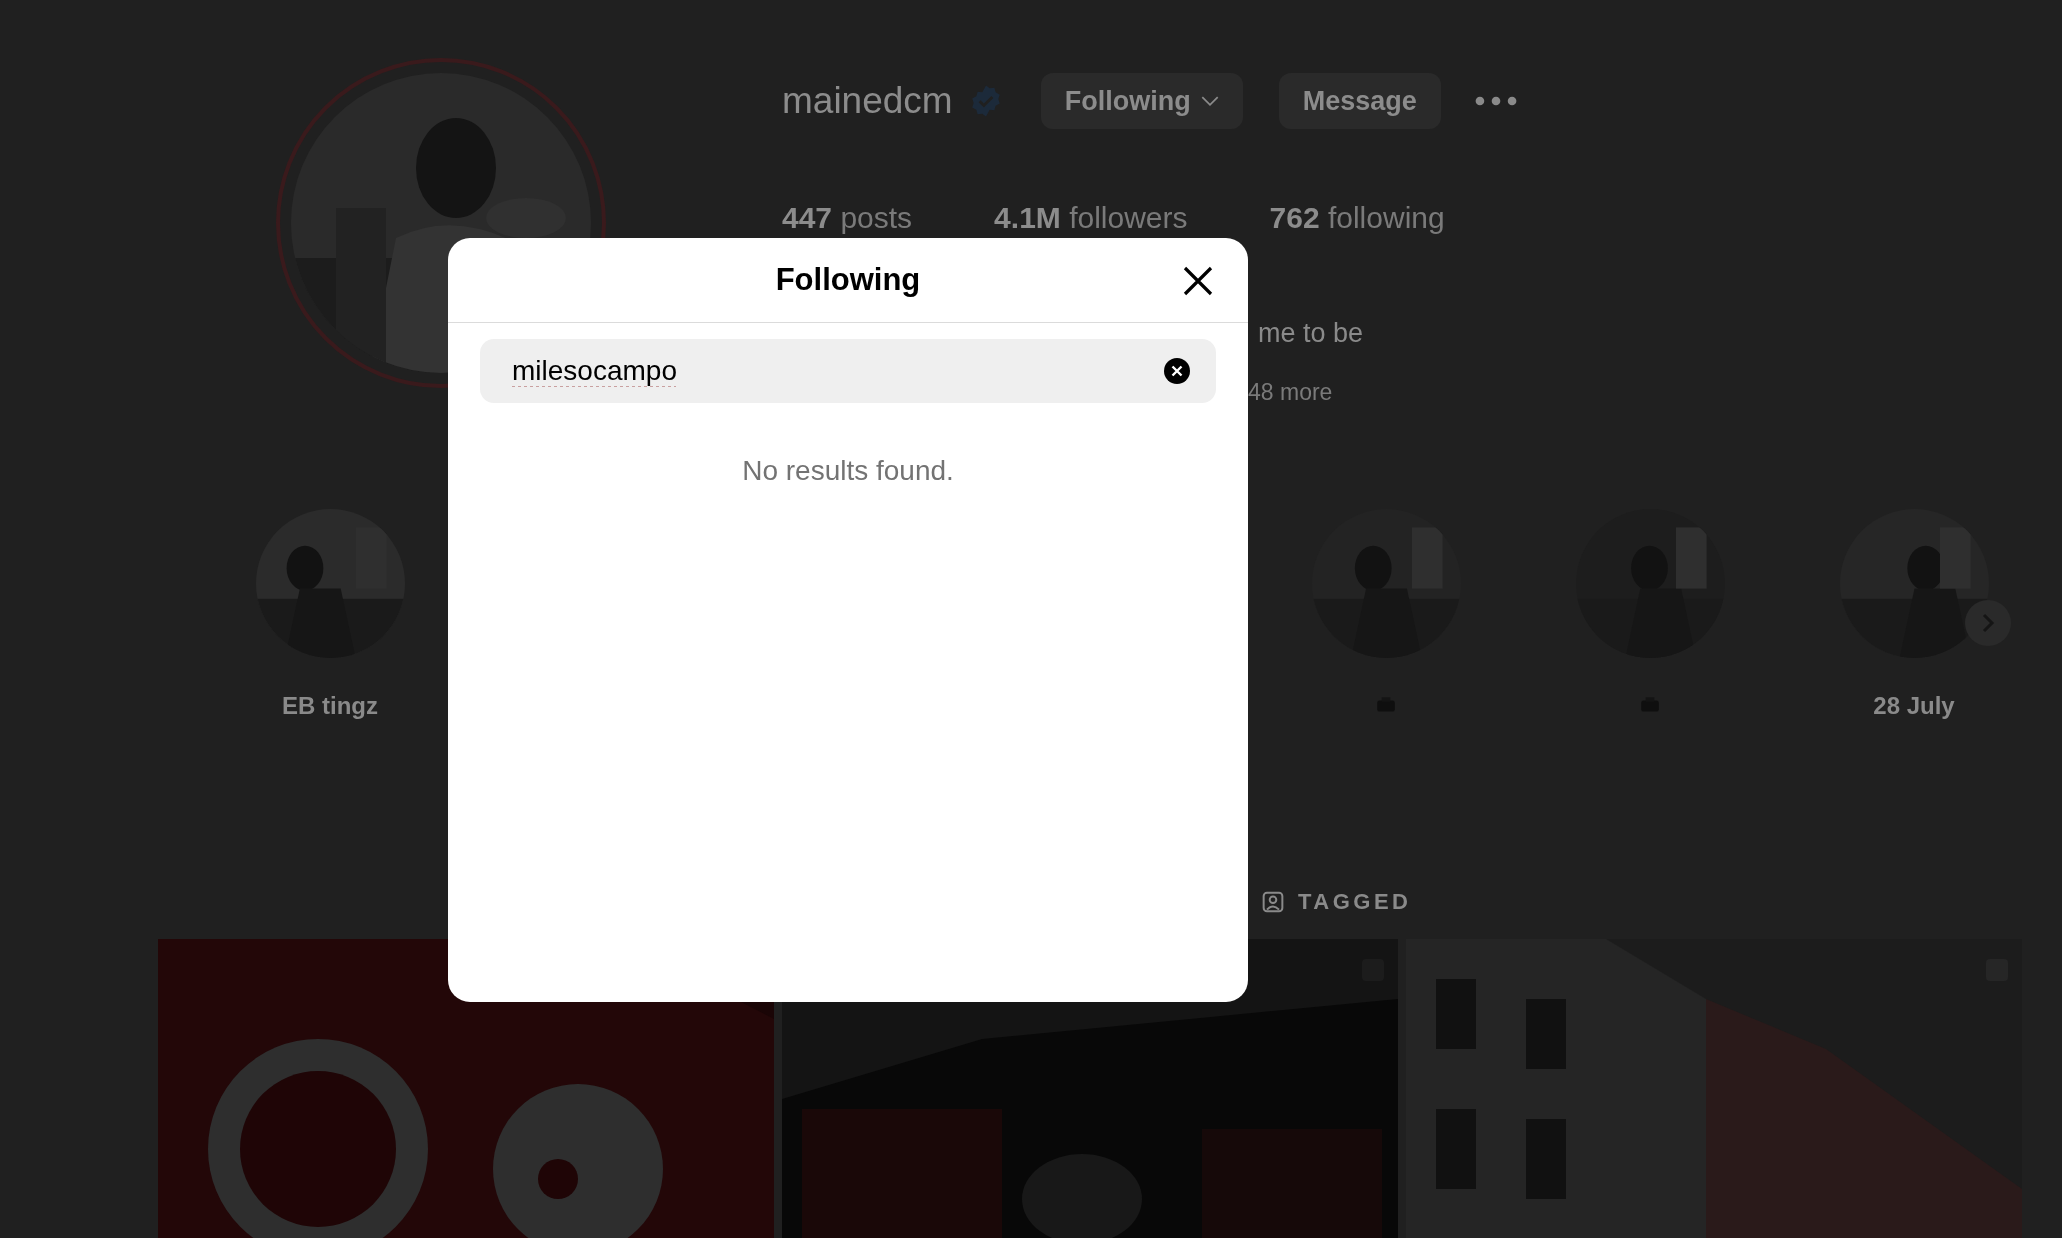 This screenshot has height=1238, width=2062. Describe the element at coordinates (1177, 371) in the screenshot. I see `clear-icon` at that location.